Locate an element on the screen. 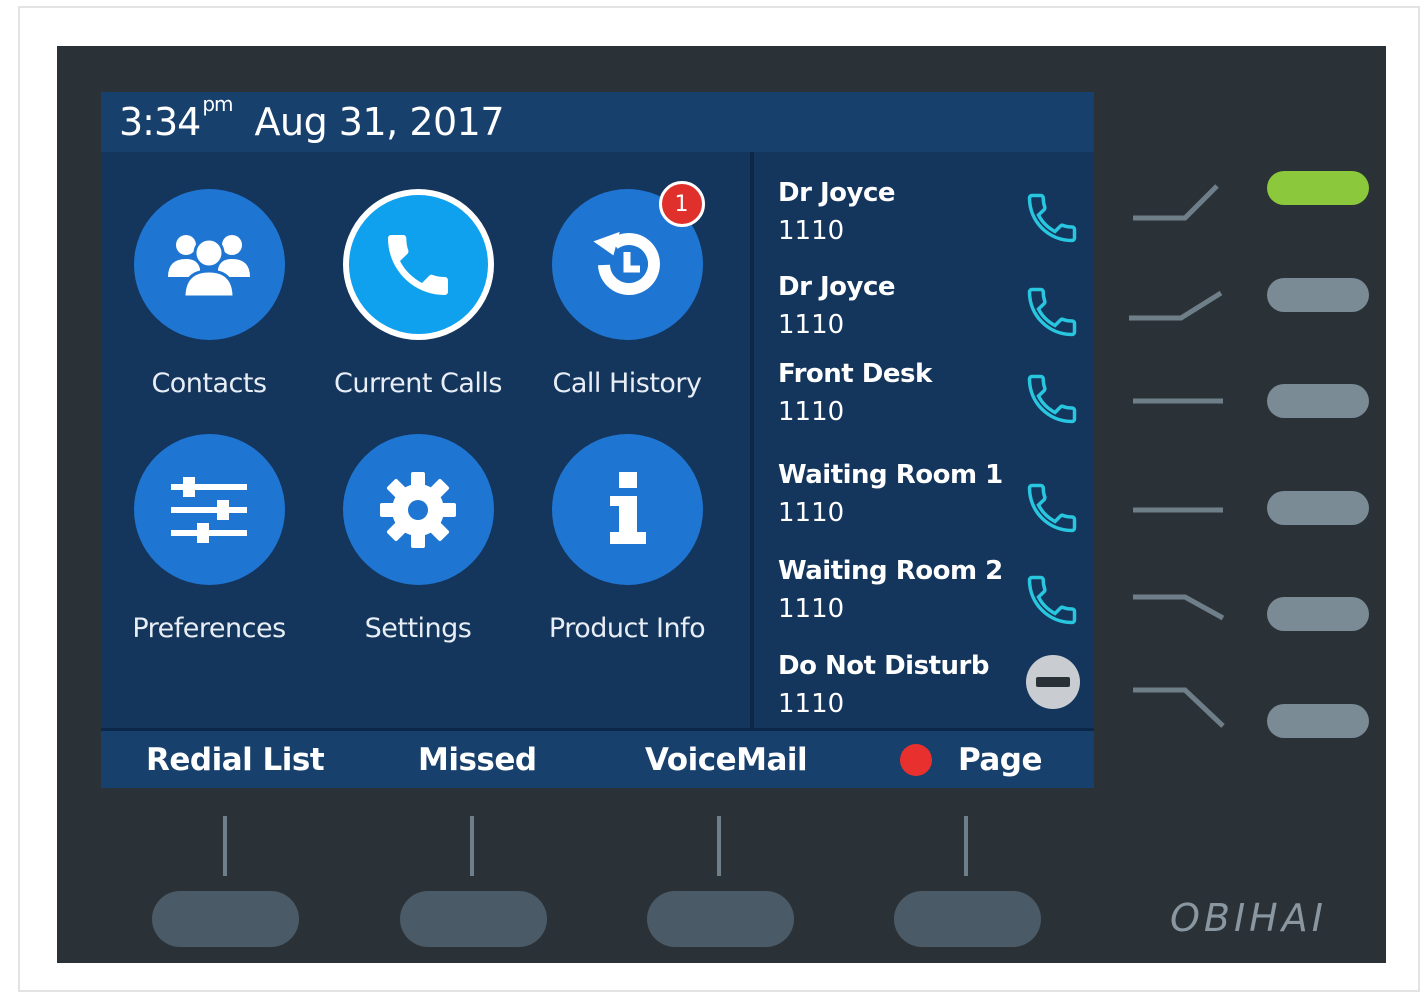 This screenshot has height=999, width=1424. app-contacts-tile is located at coordinates (209, 264).